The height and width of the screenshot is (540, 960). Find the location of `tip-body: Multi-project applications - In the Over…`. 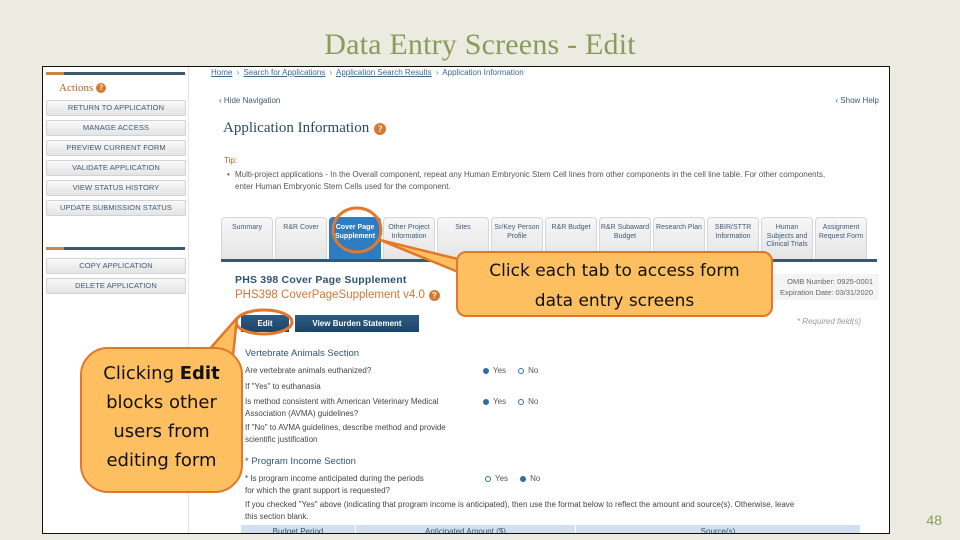

tip-body: Multi-project applications - In the Over… is located at coordinates (530, 180).